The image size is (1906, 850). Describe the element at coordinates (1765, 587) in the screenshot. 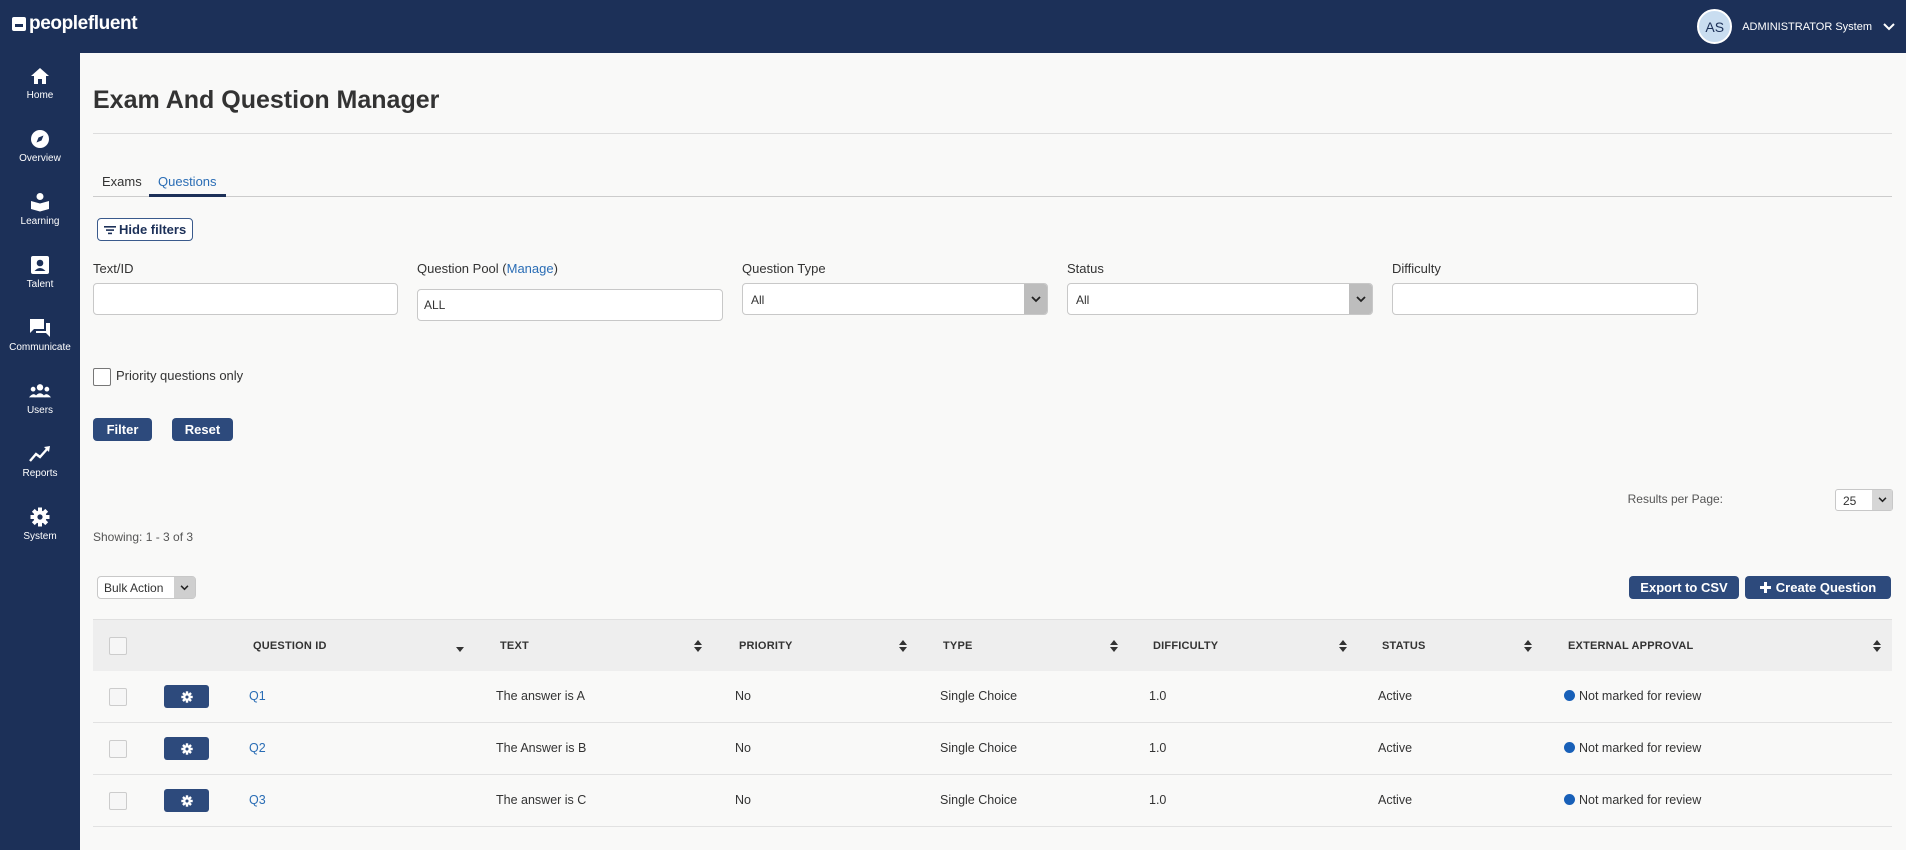

I see `plus-icon` at that location.